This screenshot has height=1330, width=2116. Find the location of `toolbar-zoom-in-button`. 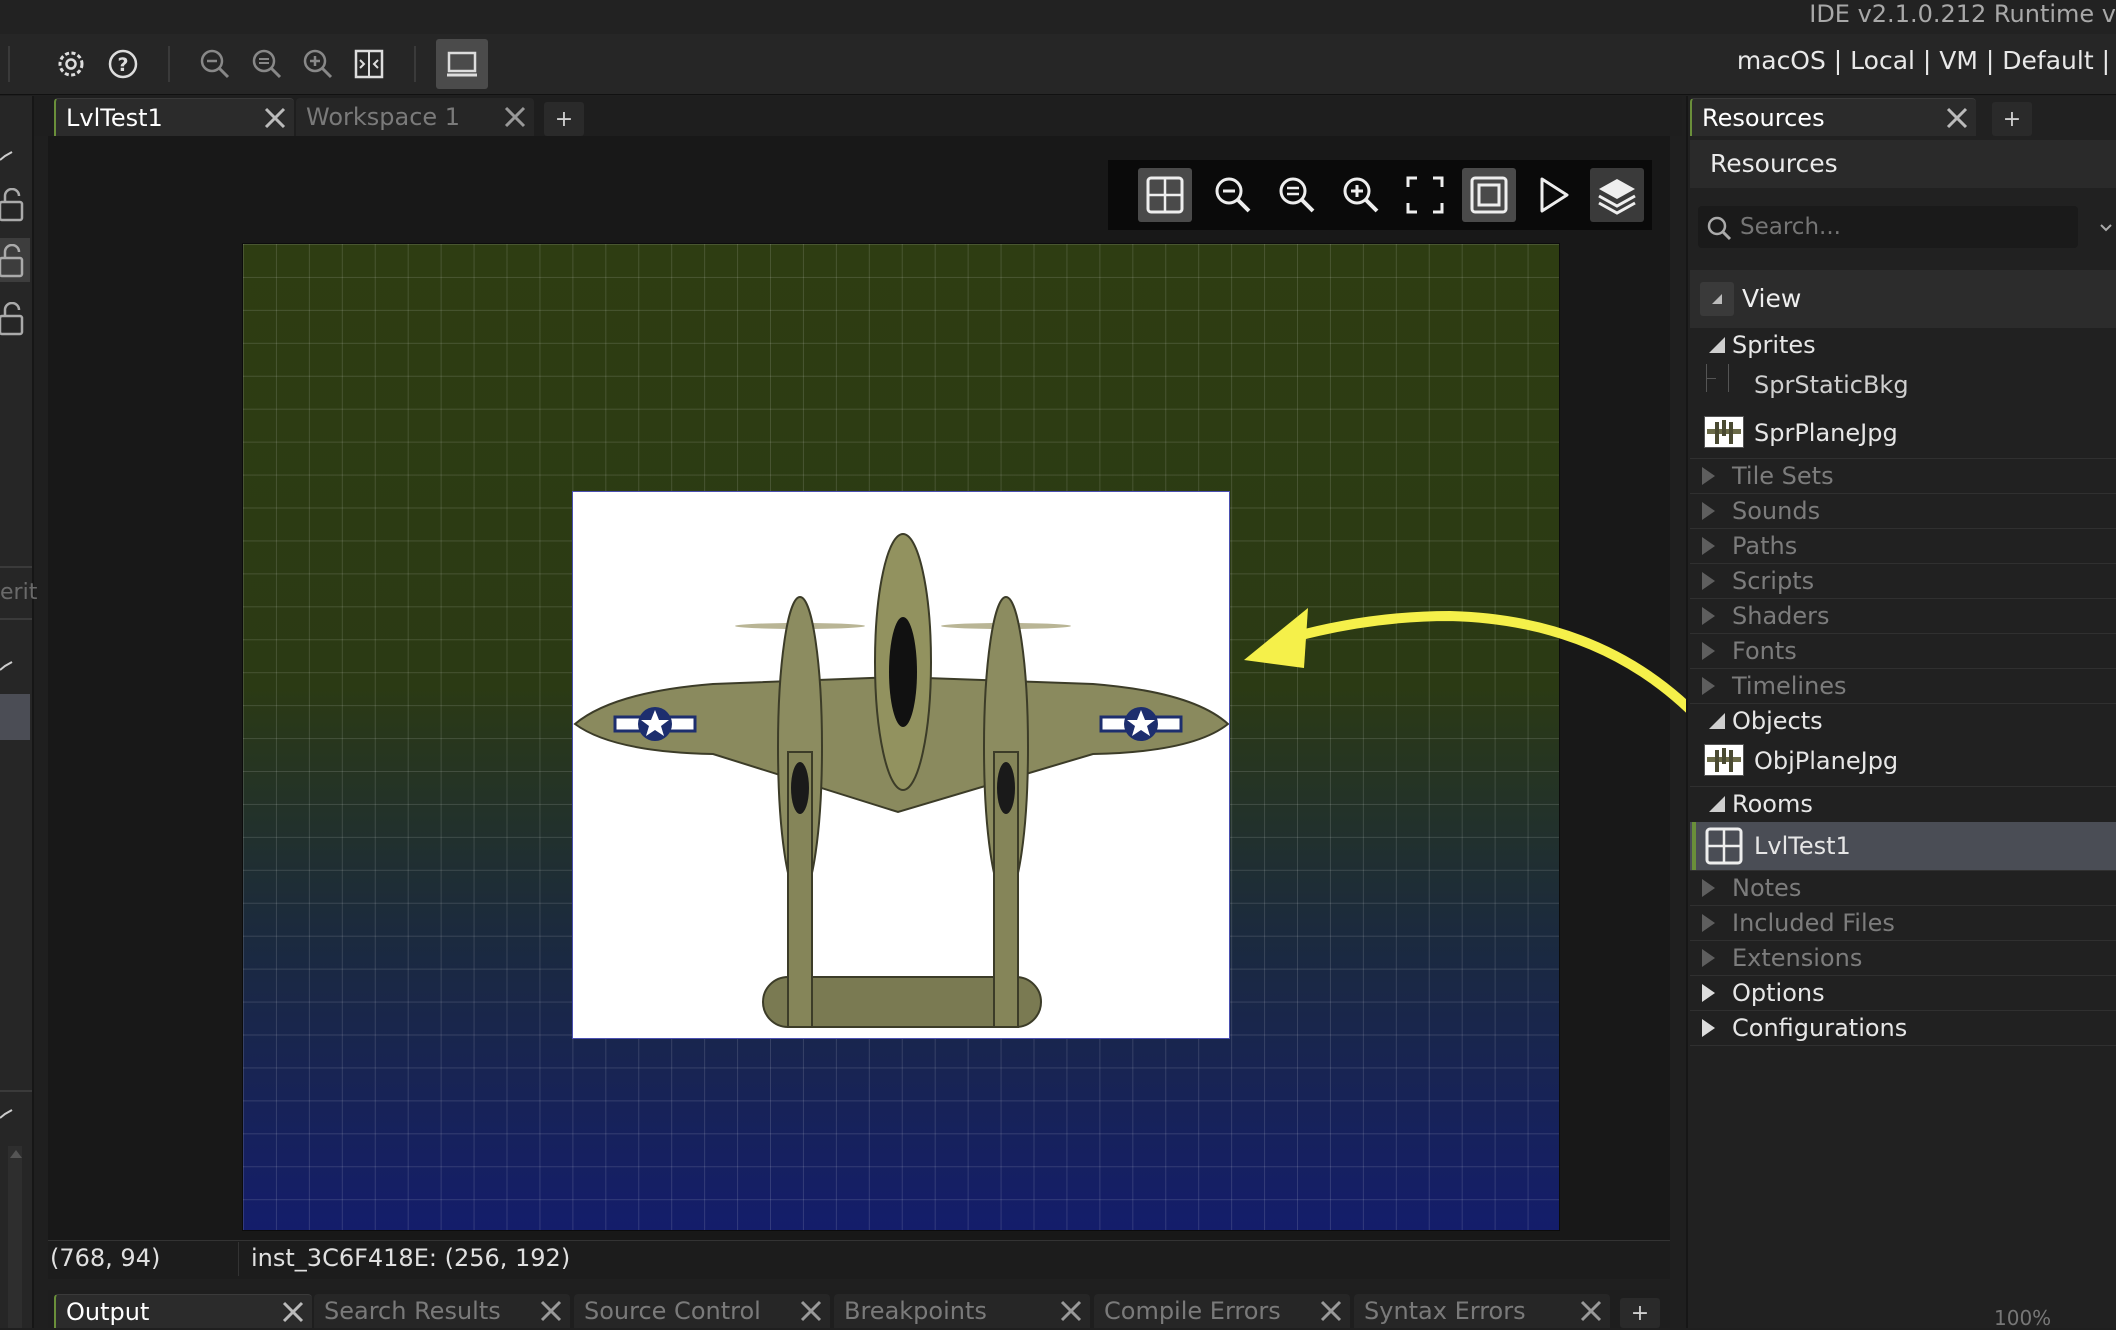

toolbar-zoom-in-button is located at coordinates (318, 64).